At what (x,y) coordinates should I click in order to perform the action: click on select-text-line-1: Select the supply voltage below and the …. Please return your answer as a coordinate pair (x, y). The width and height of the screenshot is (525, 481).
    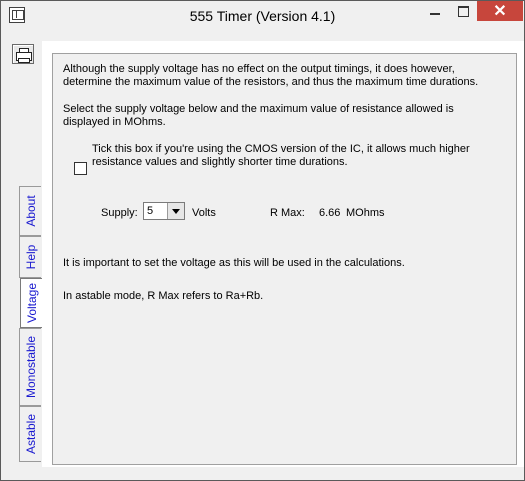
    Looking at the image, I should click on (258, 109).